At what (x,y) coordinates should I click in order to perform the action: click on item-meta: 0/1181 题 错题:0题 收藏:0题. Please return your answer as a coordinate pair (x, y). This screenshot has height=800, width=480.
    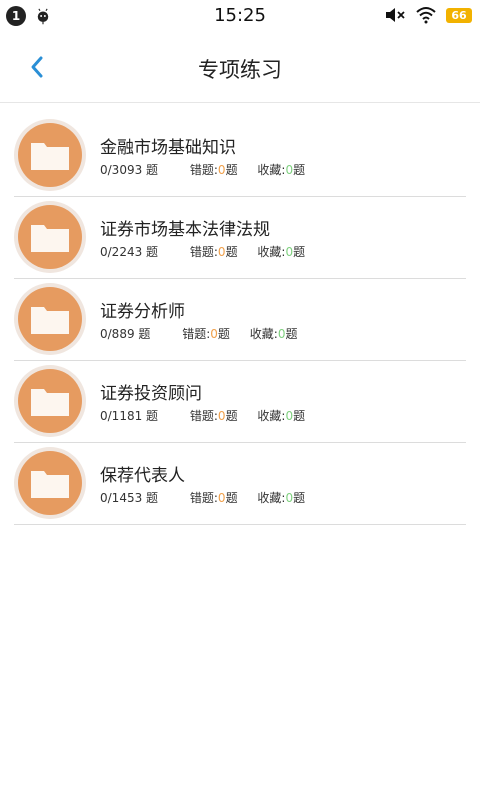
    Looking at the image, I should click on (202, 415).